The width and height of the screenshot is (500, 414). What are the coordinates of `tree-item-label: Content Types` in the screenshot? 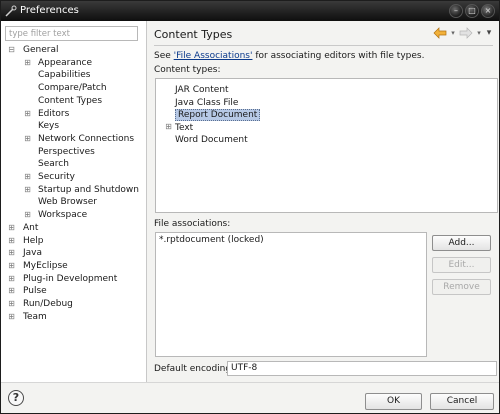 It's located at (70, 100).